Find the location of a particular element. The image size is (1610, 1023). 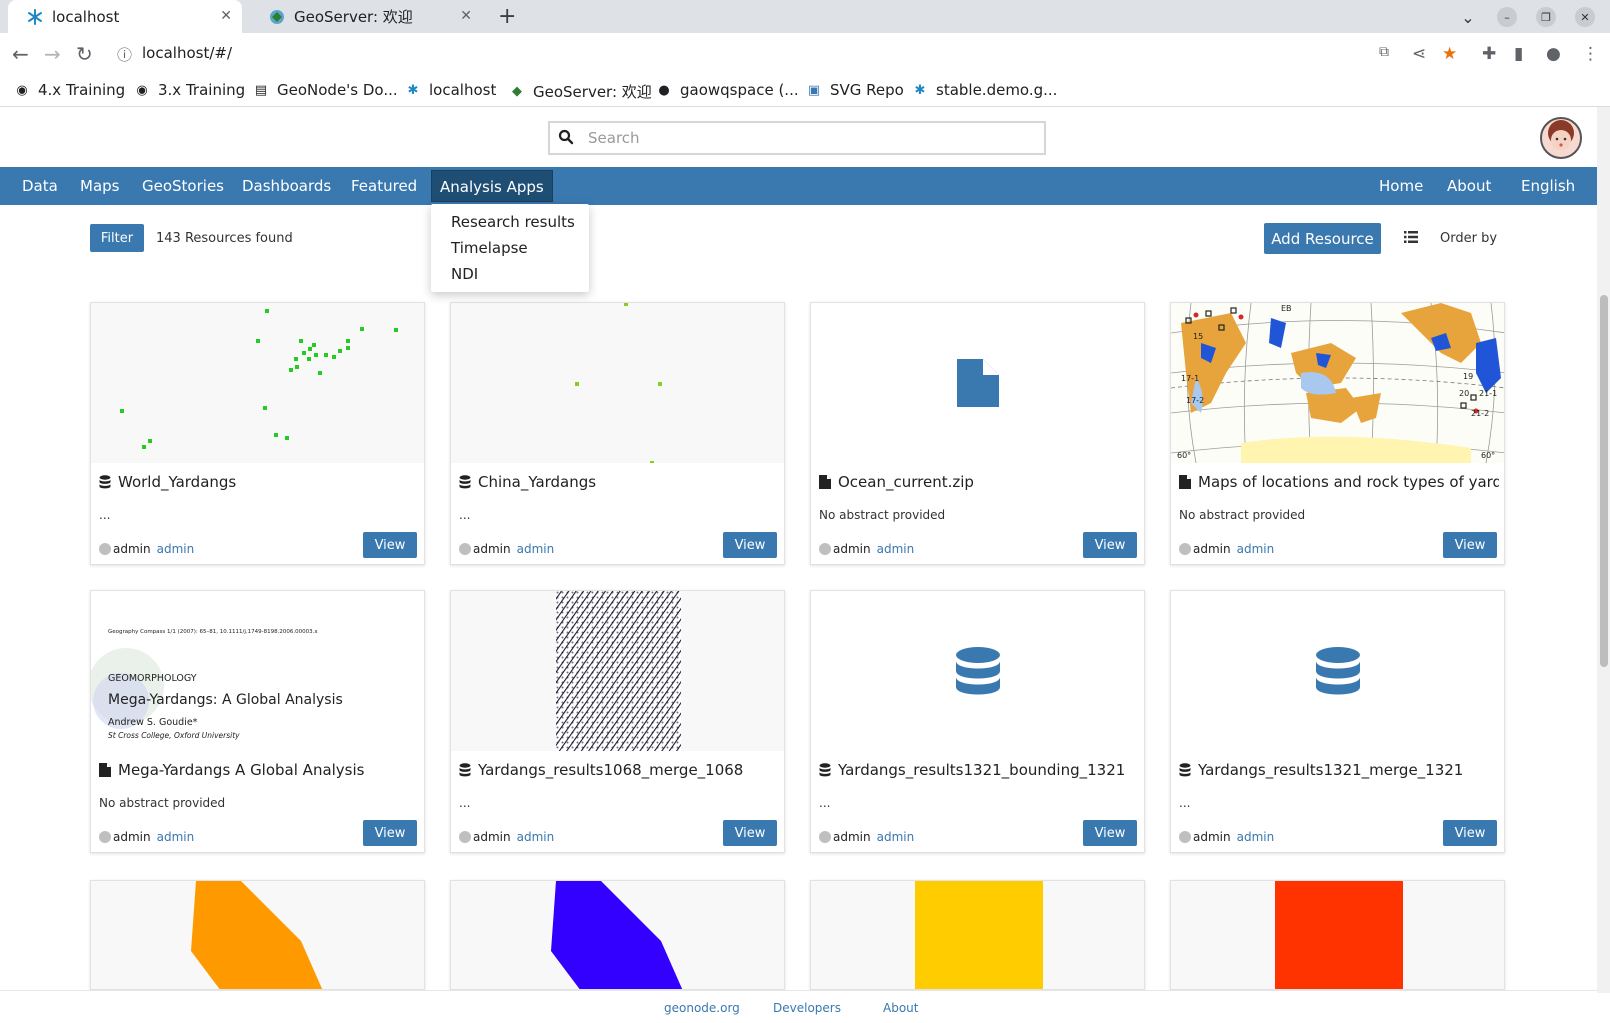

nav-analysis-apps: Analysis Apps is located at coordinates (492, 186).